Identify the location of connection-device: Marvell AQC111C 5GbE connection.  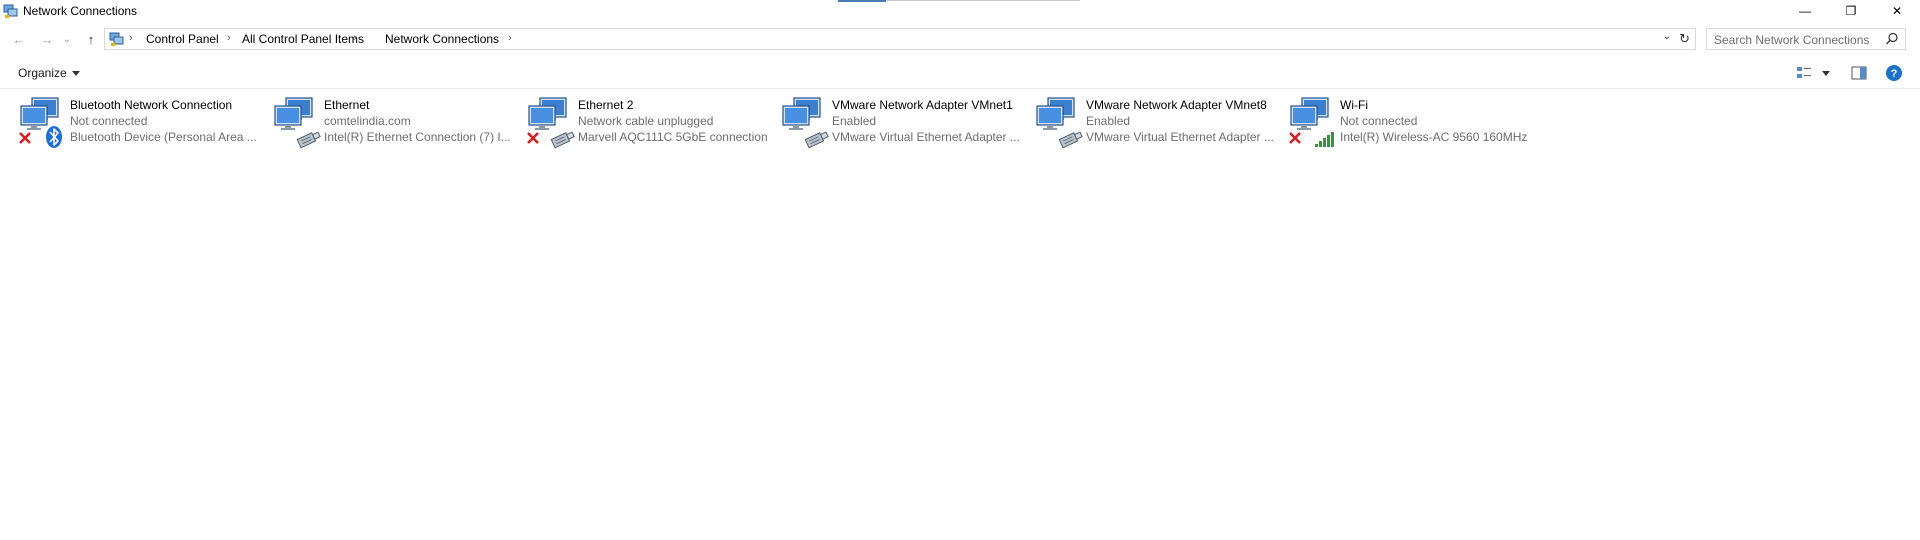
(673, 137).